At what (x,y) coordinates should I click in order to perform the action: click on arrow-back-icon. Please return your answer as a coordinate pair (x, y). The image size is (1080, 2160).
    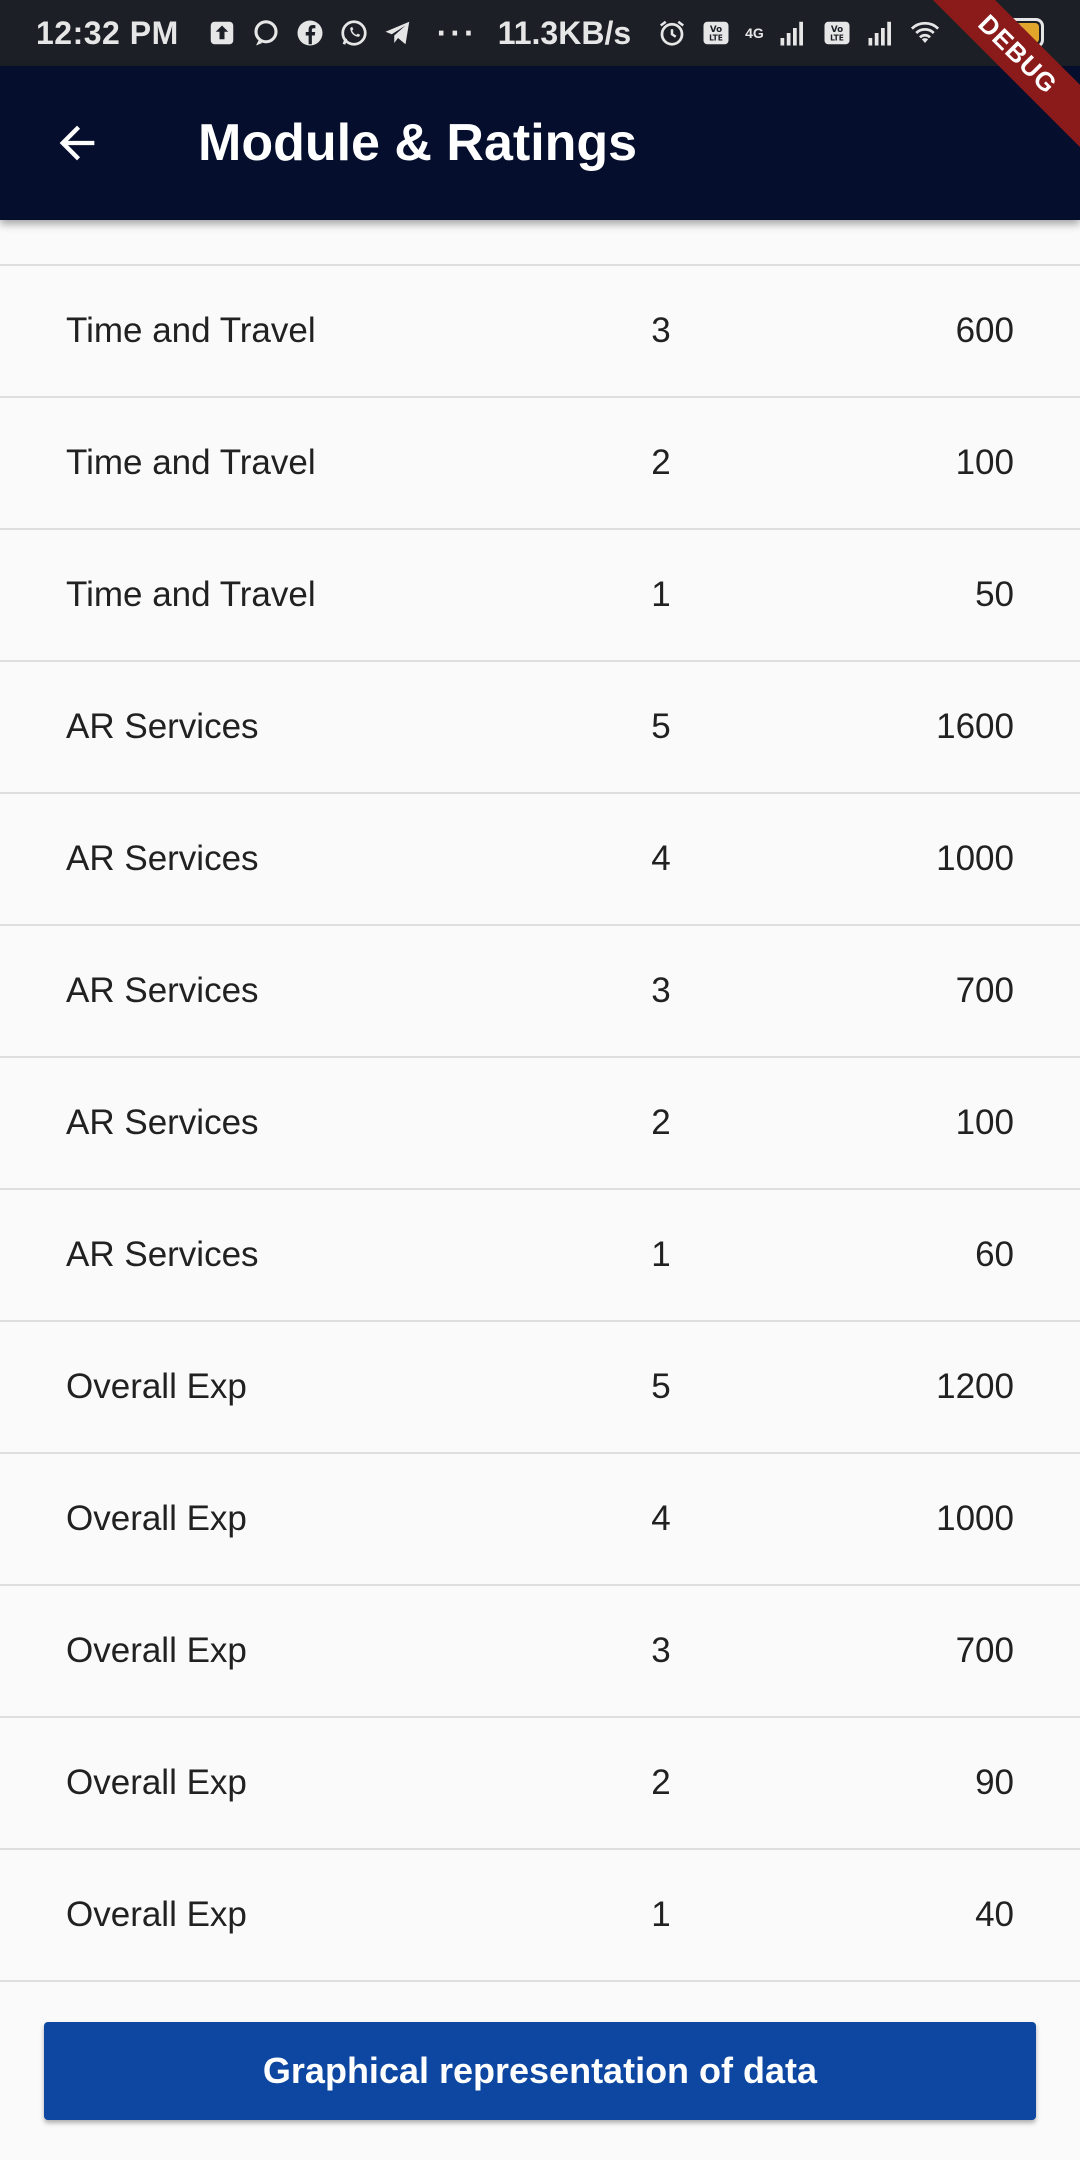
    Looking at the image, I should click on (77, 143).